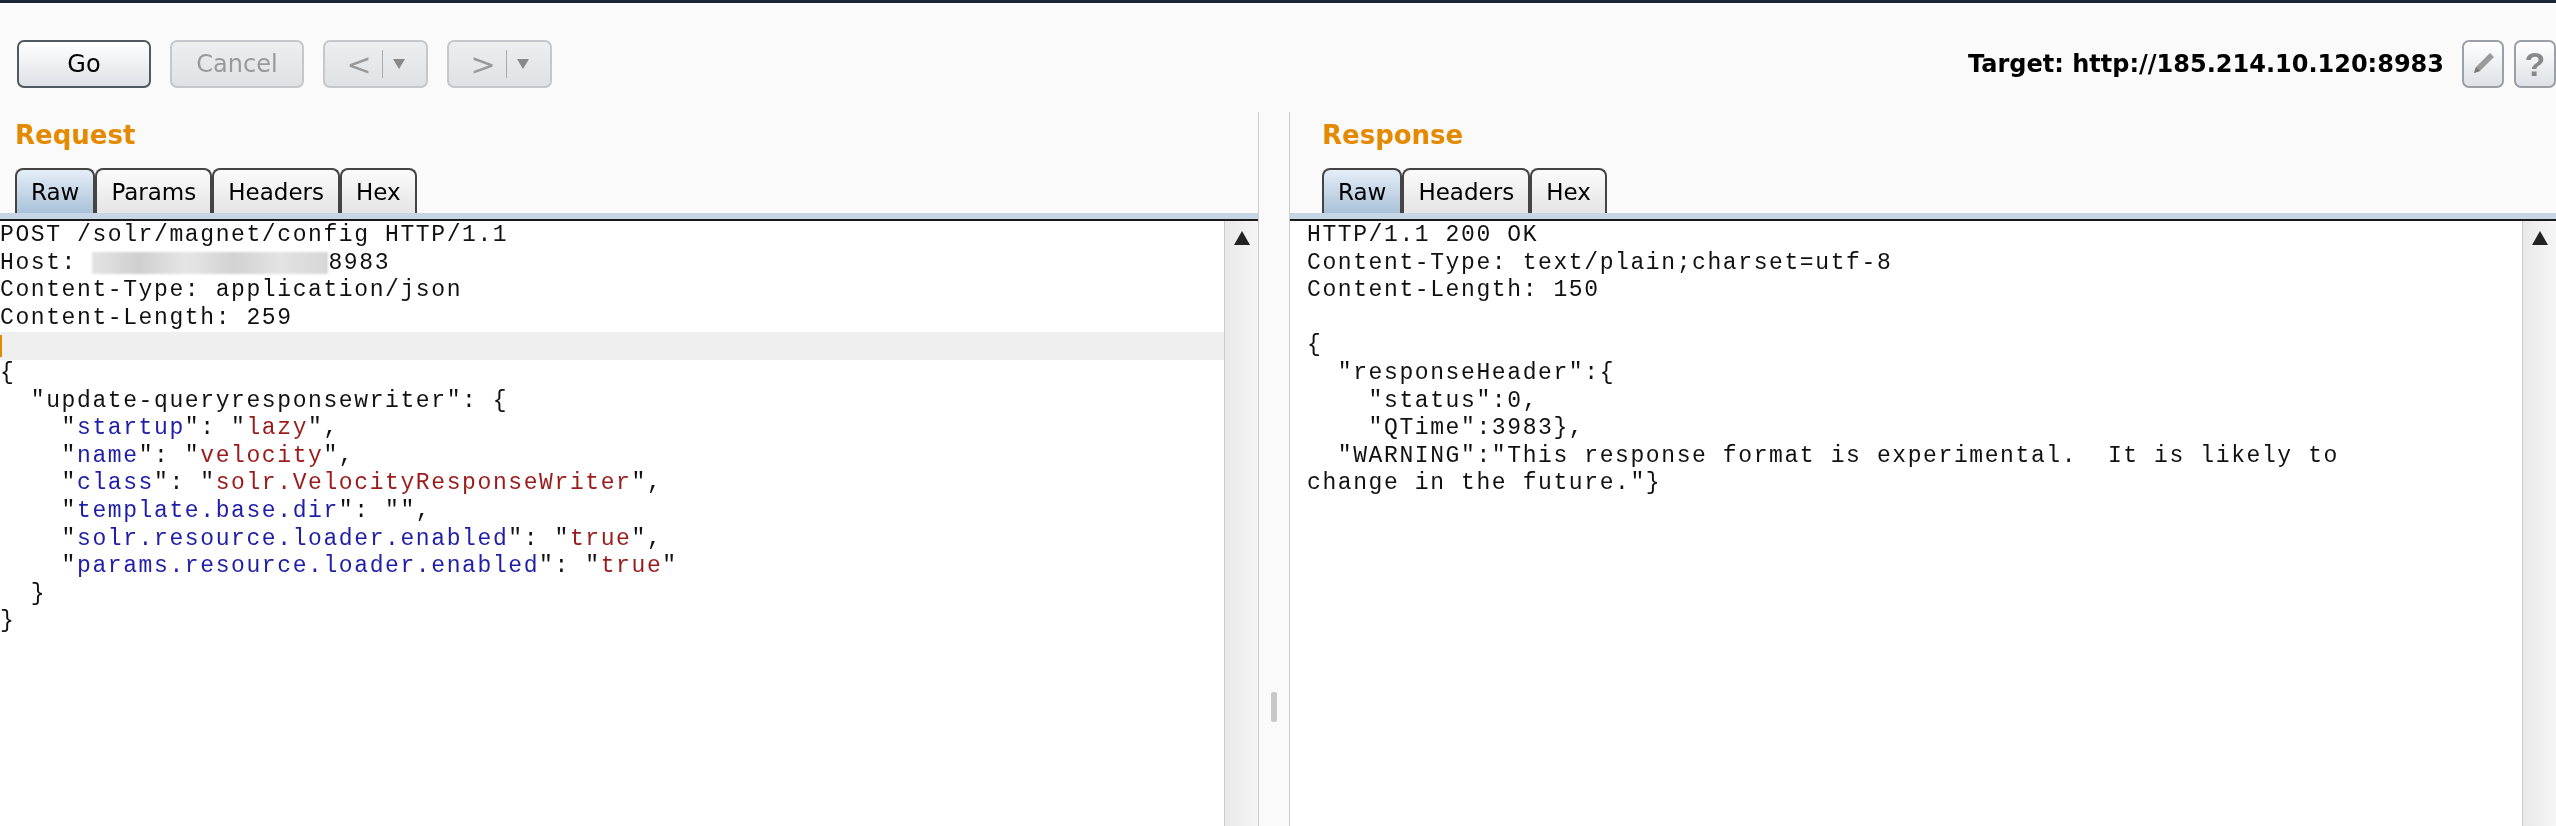 This screenshot has height=826, width=2556. Describe the element at coordinates (255, 236) in the screenshot. I see `code-line: POST /solr/magnet/config HTTP/1.1` at that location.